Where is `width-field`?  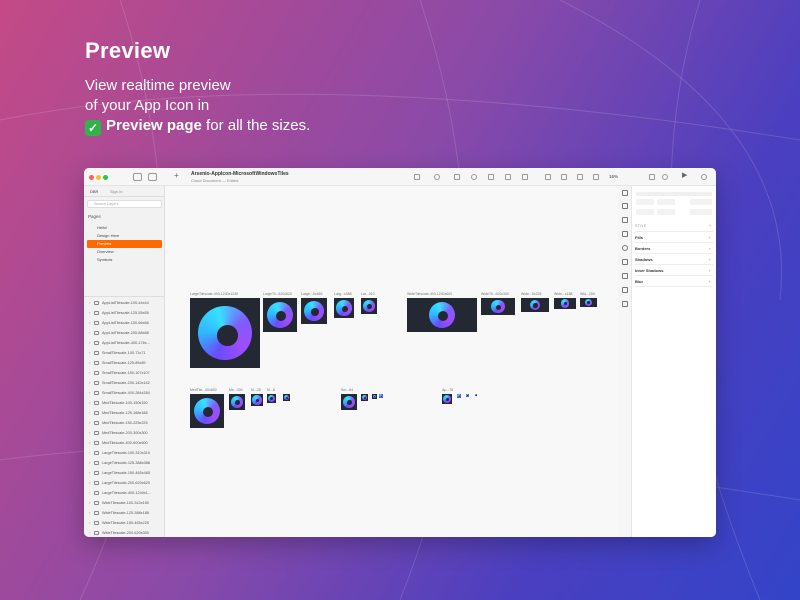 width-field is located at coordinates (645, 212).